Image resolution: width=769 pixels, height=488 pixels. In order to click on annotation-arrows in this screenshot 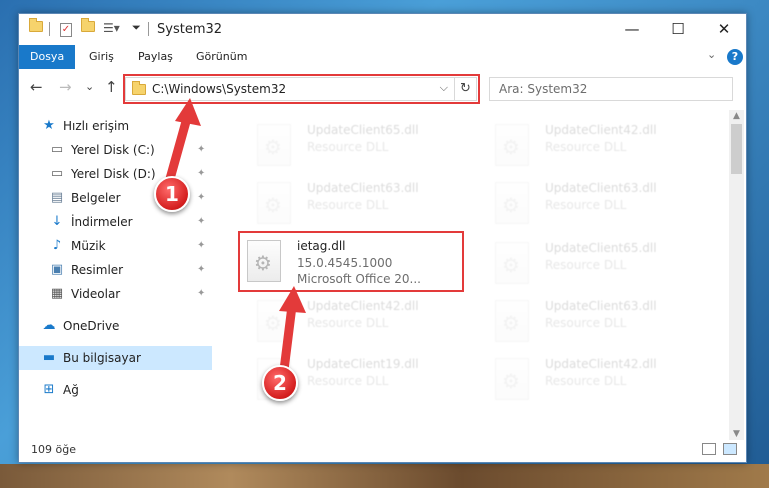, I will do `click(234, 236)`.